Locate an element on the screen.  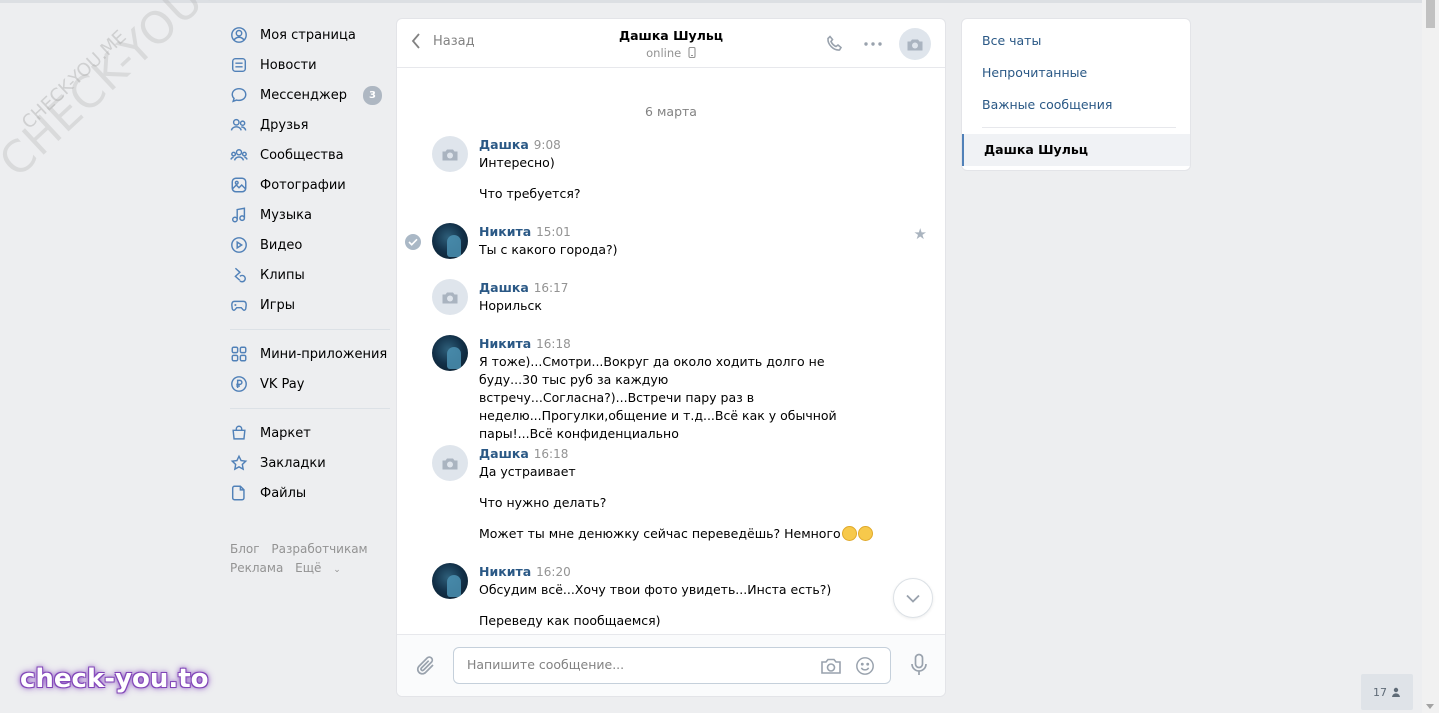
video-icon is located at coordinates (239, 245).